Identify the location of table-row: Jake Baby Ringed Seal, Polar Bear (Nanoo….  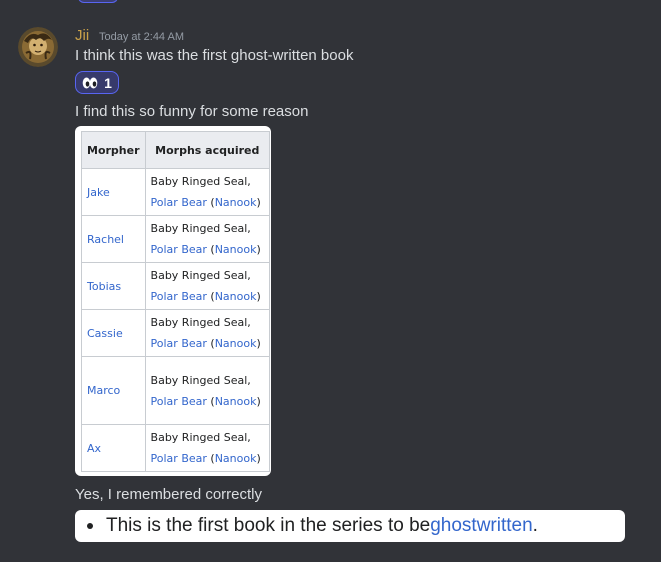
(176, 192).